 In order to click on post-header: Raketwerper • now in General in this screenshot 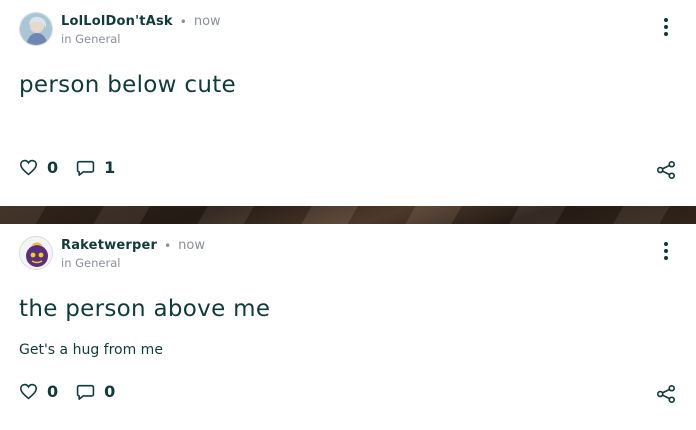, I will do `click(112, 253)`.